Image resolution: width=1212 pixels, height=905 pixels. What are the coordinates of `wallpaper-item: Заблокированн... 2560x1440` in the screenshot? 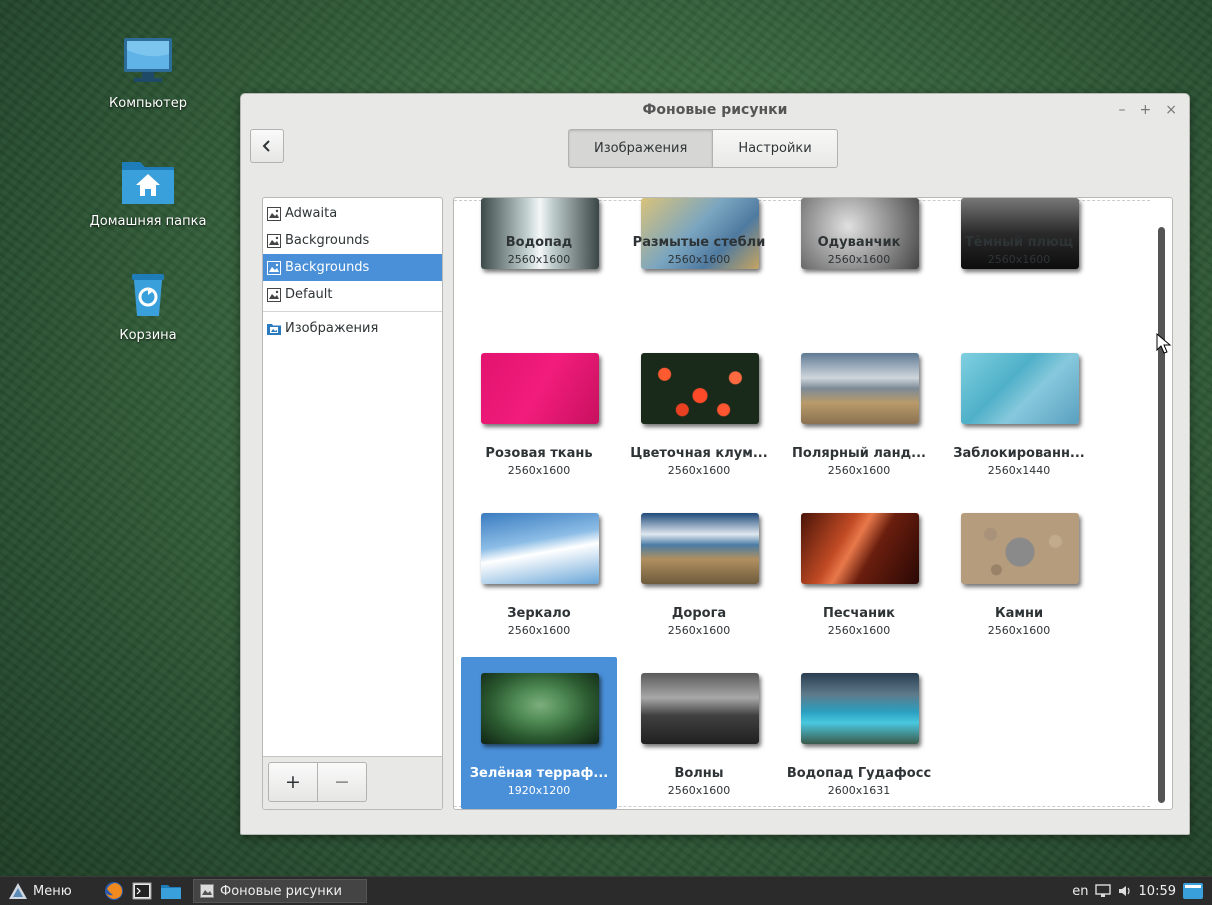 It's located at (1019, 387).